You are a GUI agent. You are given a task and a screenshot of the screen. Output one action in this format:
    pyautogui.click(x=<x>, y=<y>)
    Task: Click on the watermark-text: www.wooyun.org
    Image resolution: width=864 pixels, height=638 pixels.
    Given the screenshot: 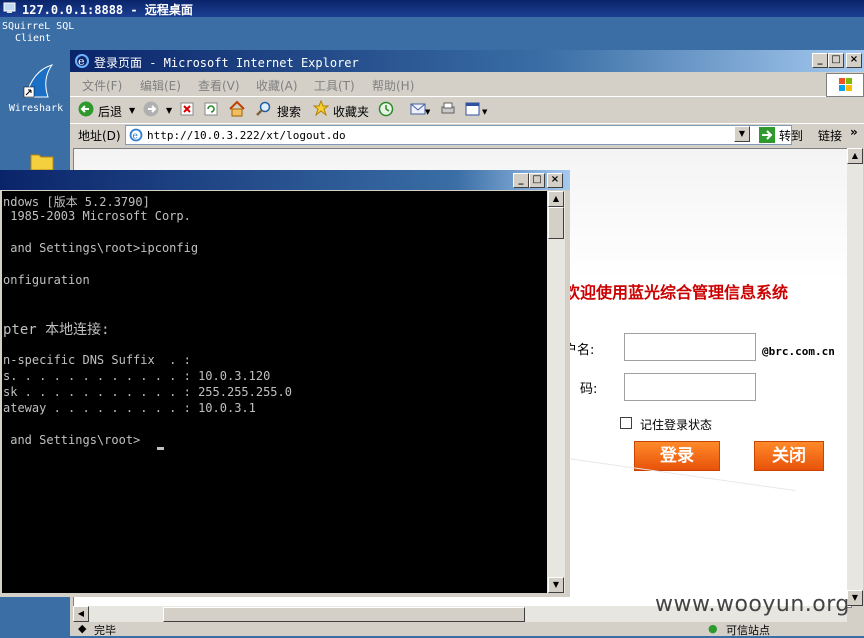 What is the action you would take?
    pyautogui.click(x=752, y=604)
    